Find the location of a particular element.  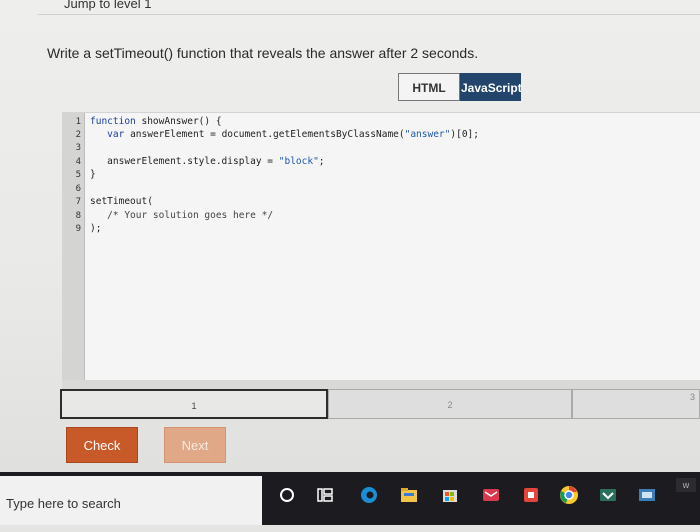

file-explorer-icon is located at coordinates (409, 495).